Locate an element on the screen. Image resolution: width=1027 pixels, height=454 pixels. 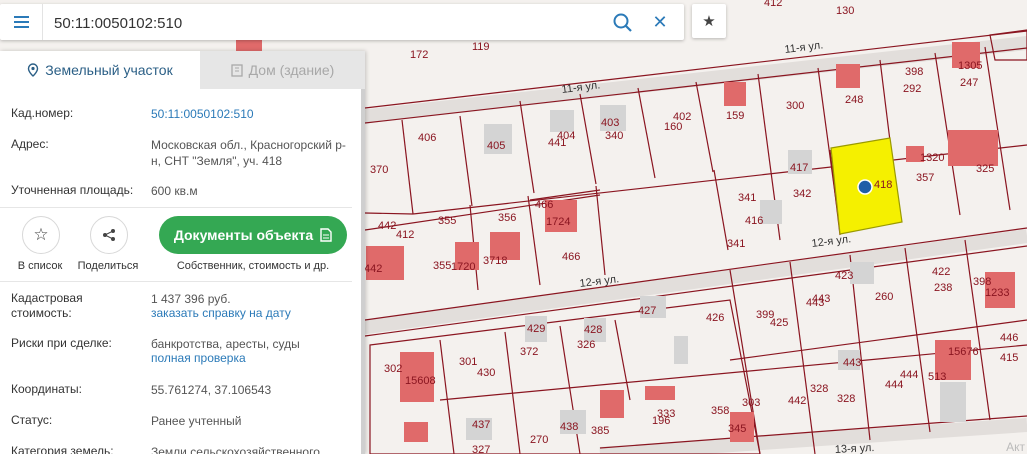
parcel-number-label: 119 is located at coordinates (481, 47).